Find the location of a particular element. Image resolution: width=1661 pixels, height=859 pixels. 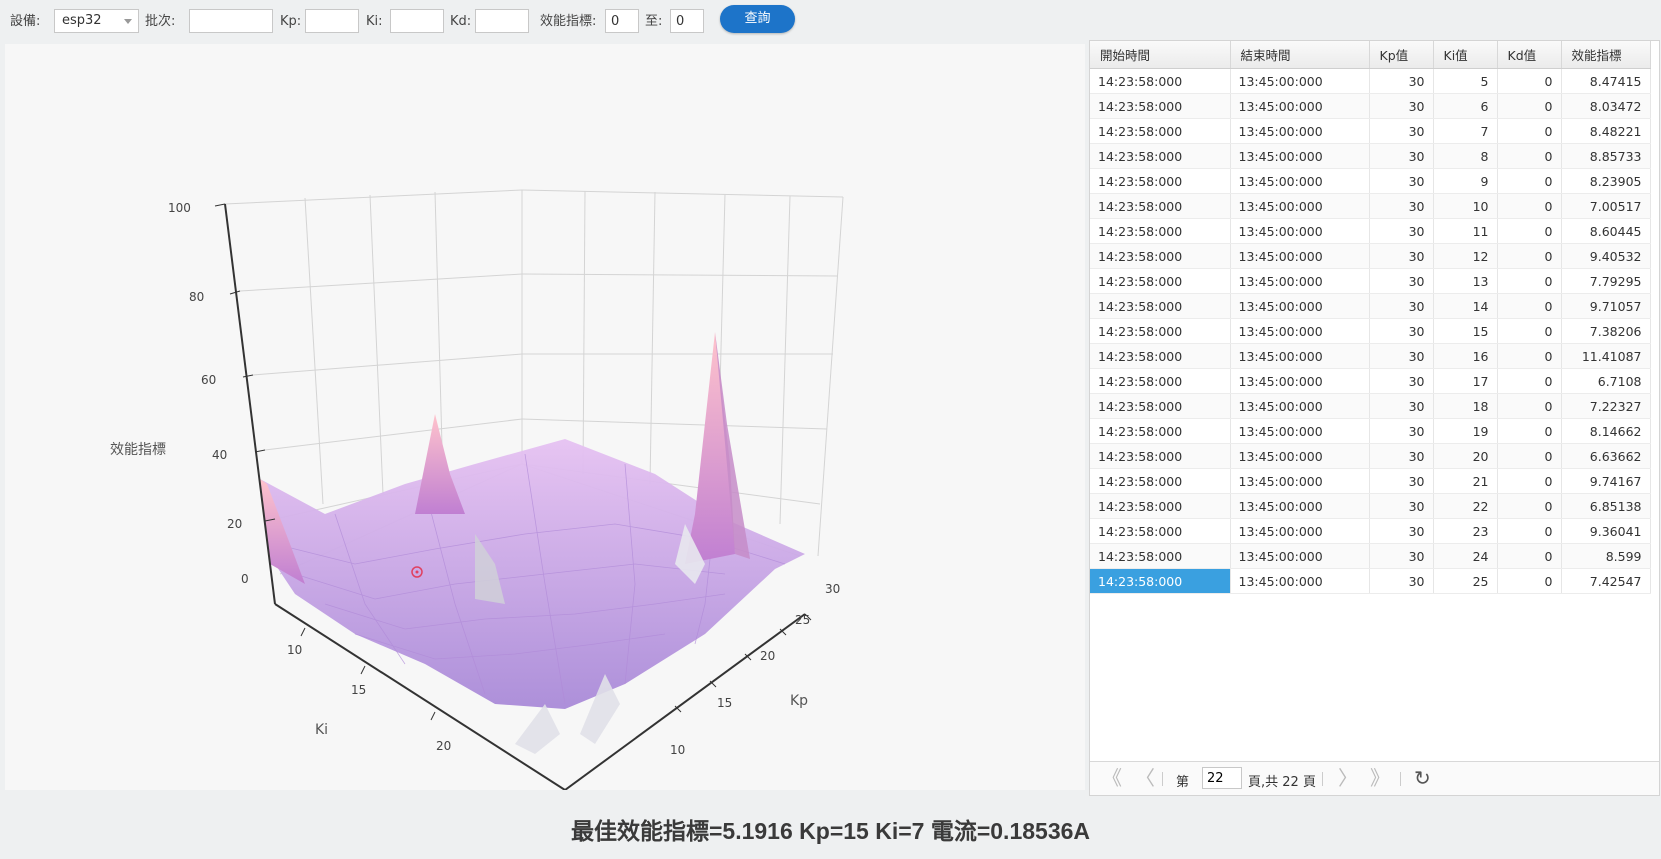

table-row: 14:23:58:000 13:45:00:000 30 6 0 8.03472 is located at coordinates (1370, 106).